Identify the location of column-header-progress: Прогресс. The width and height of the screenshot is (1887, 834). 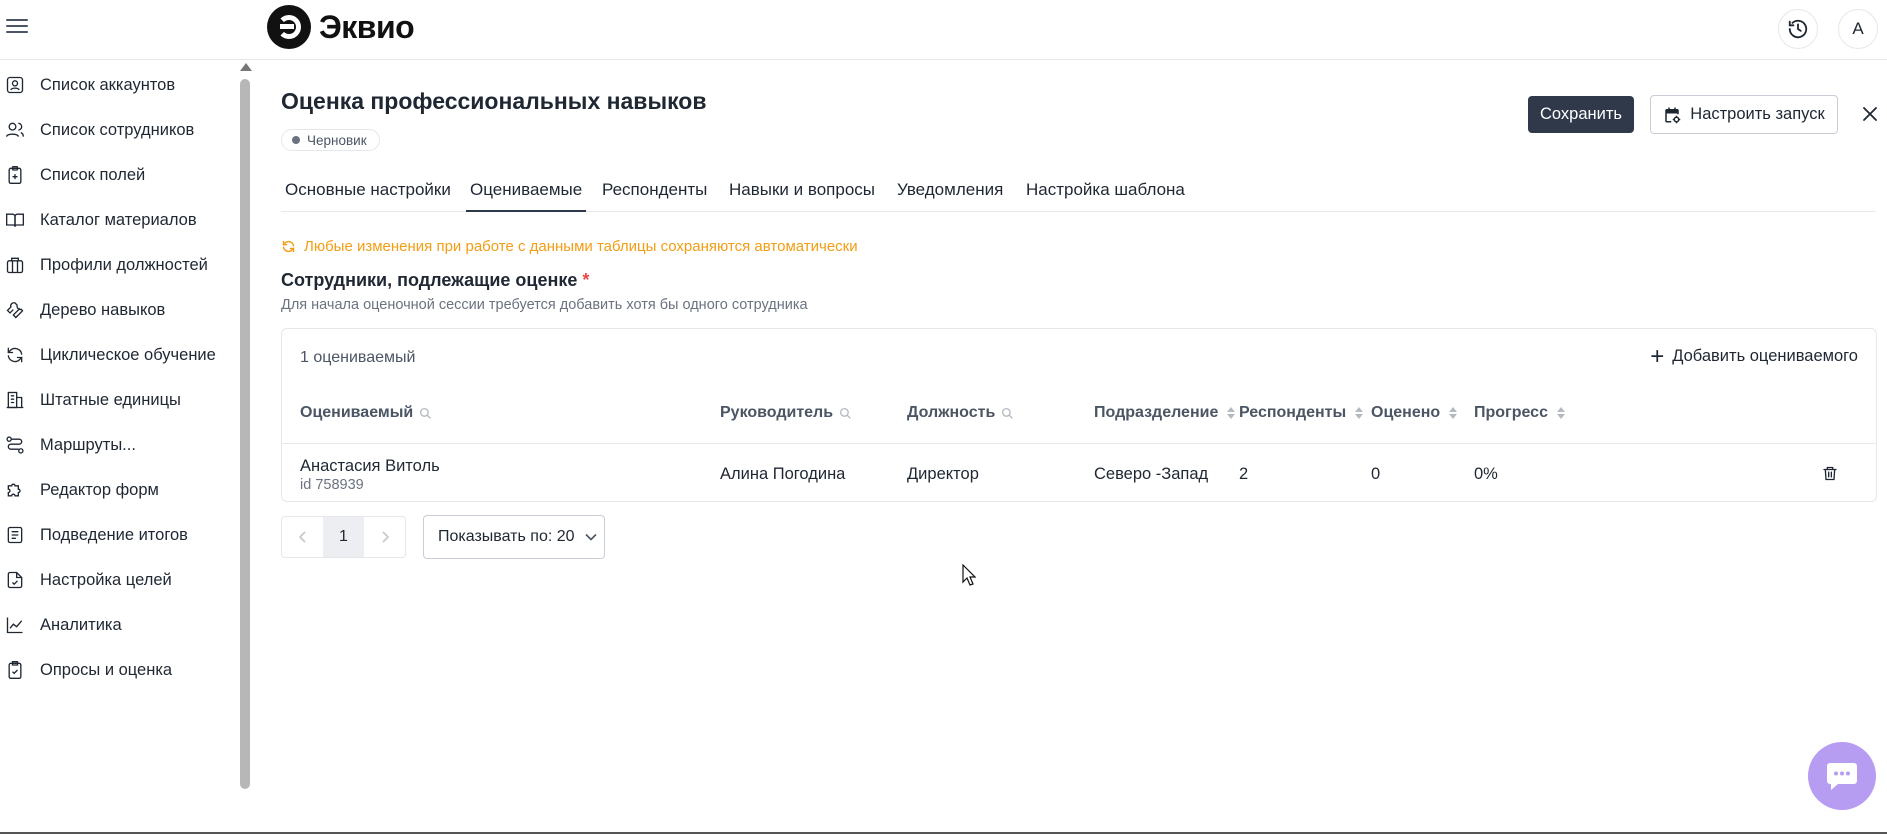
(1519, 413).